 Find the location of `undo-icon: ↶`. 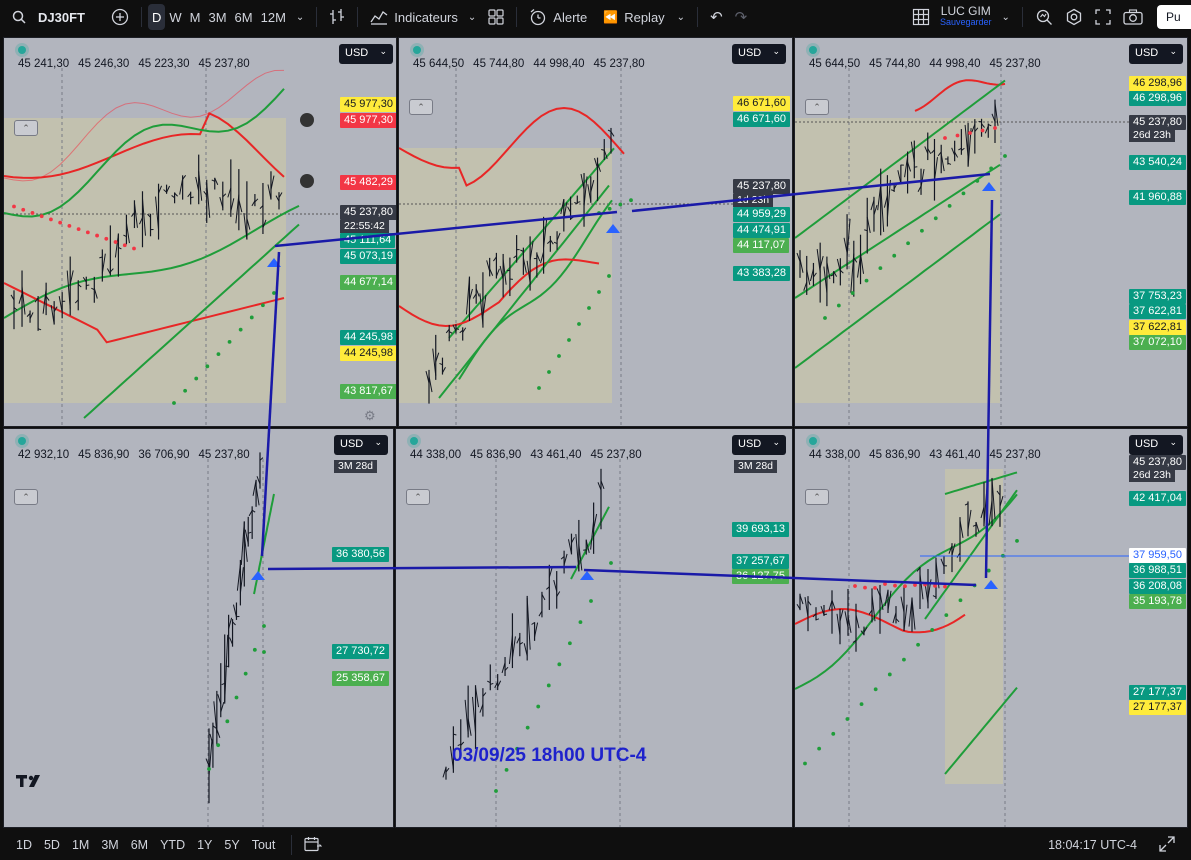

undo-icon: ↶ is located at coordinates (716, 17).